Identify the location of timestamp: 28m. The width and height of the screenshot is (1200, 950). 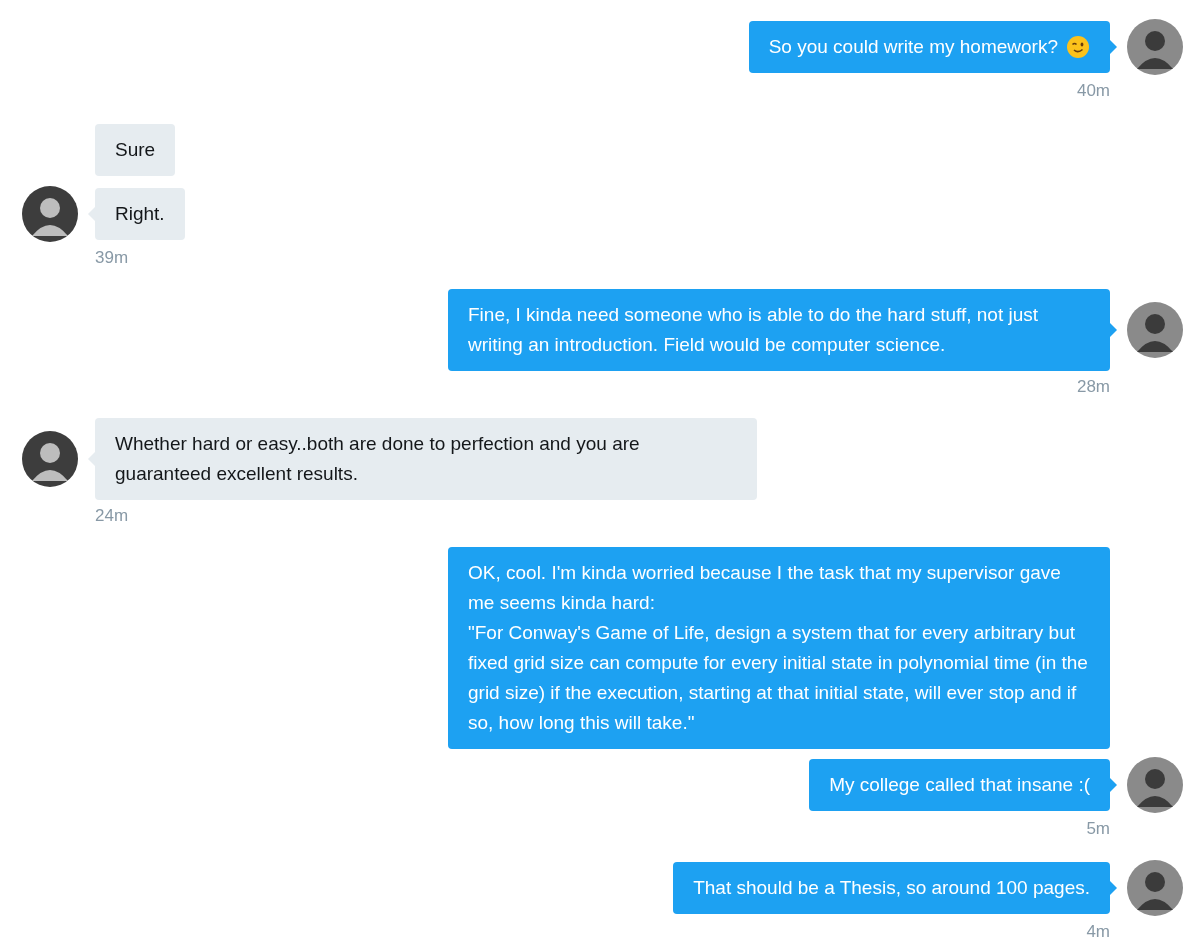
(1093, 387).